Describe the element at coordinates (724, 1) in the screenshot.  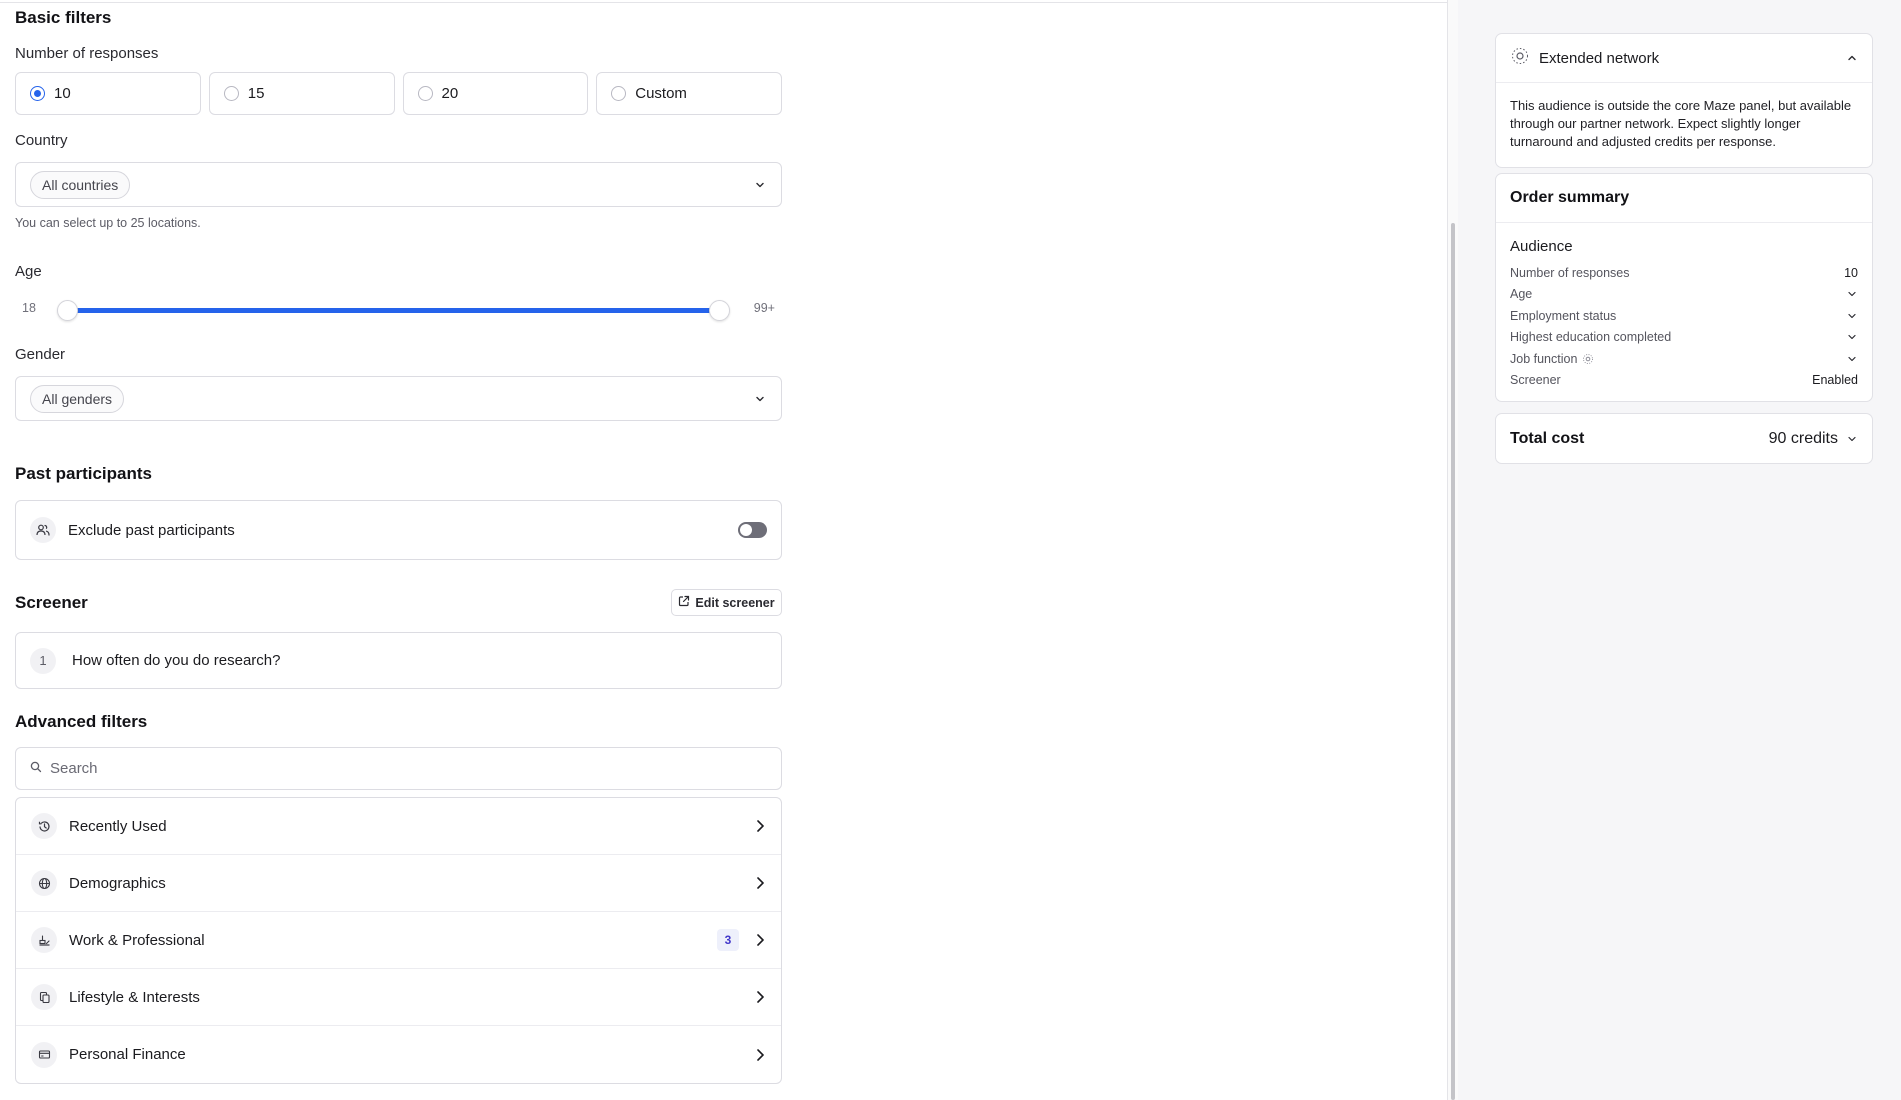
I see `top-divider` at that location.